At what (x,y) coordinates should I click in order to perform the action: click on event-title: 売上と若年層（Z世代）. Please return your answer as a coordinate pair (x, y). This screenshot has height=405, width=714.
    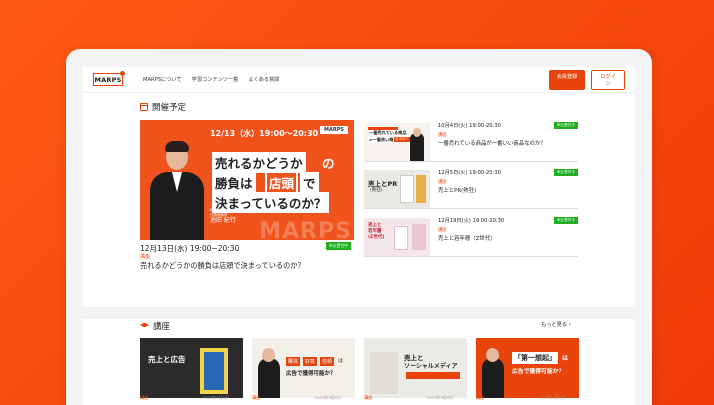
    Looking at the image, I should click on (467, 239).